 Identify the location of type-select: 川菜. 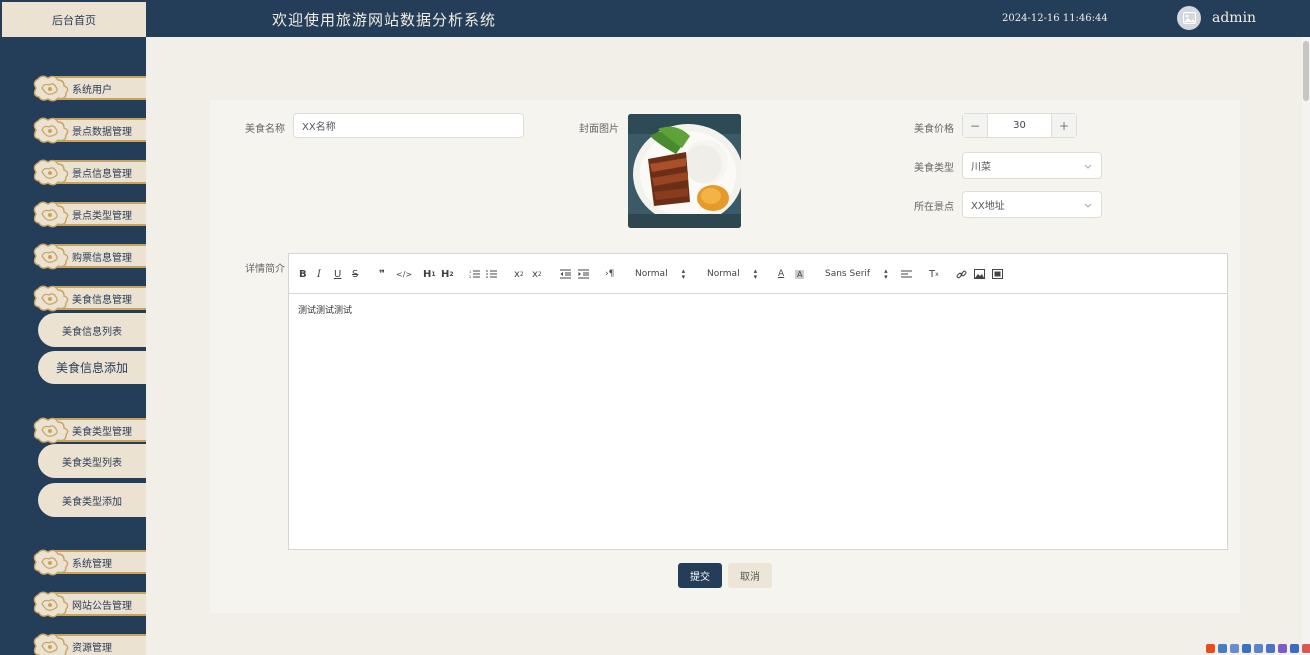
(1032, 165).